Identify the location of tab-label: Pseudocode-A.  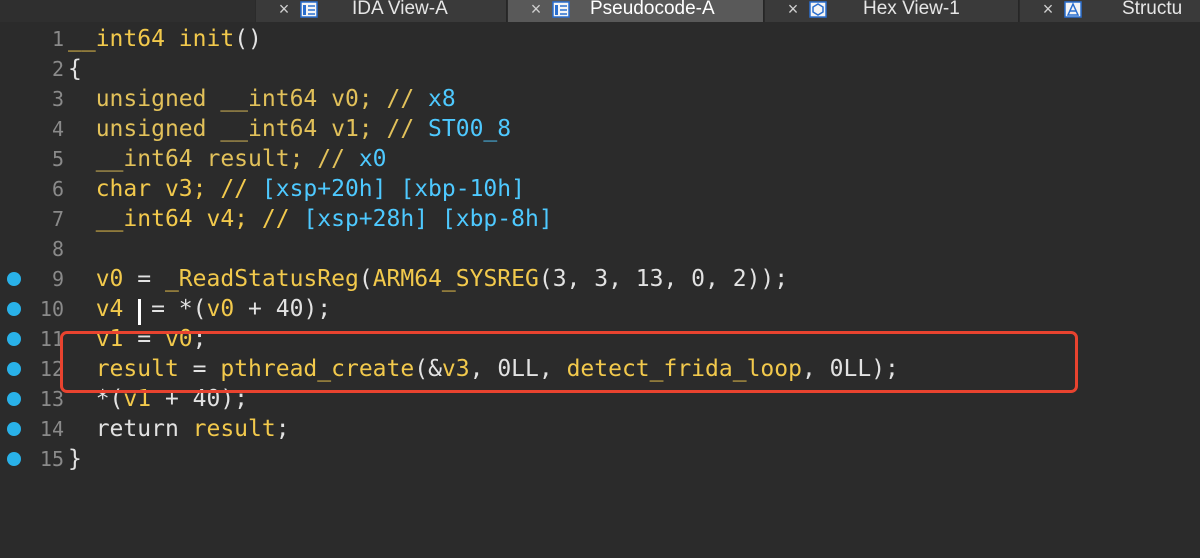
(652, 9).